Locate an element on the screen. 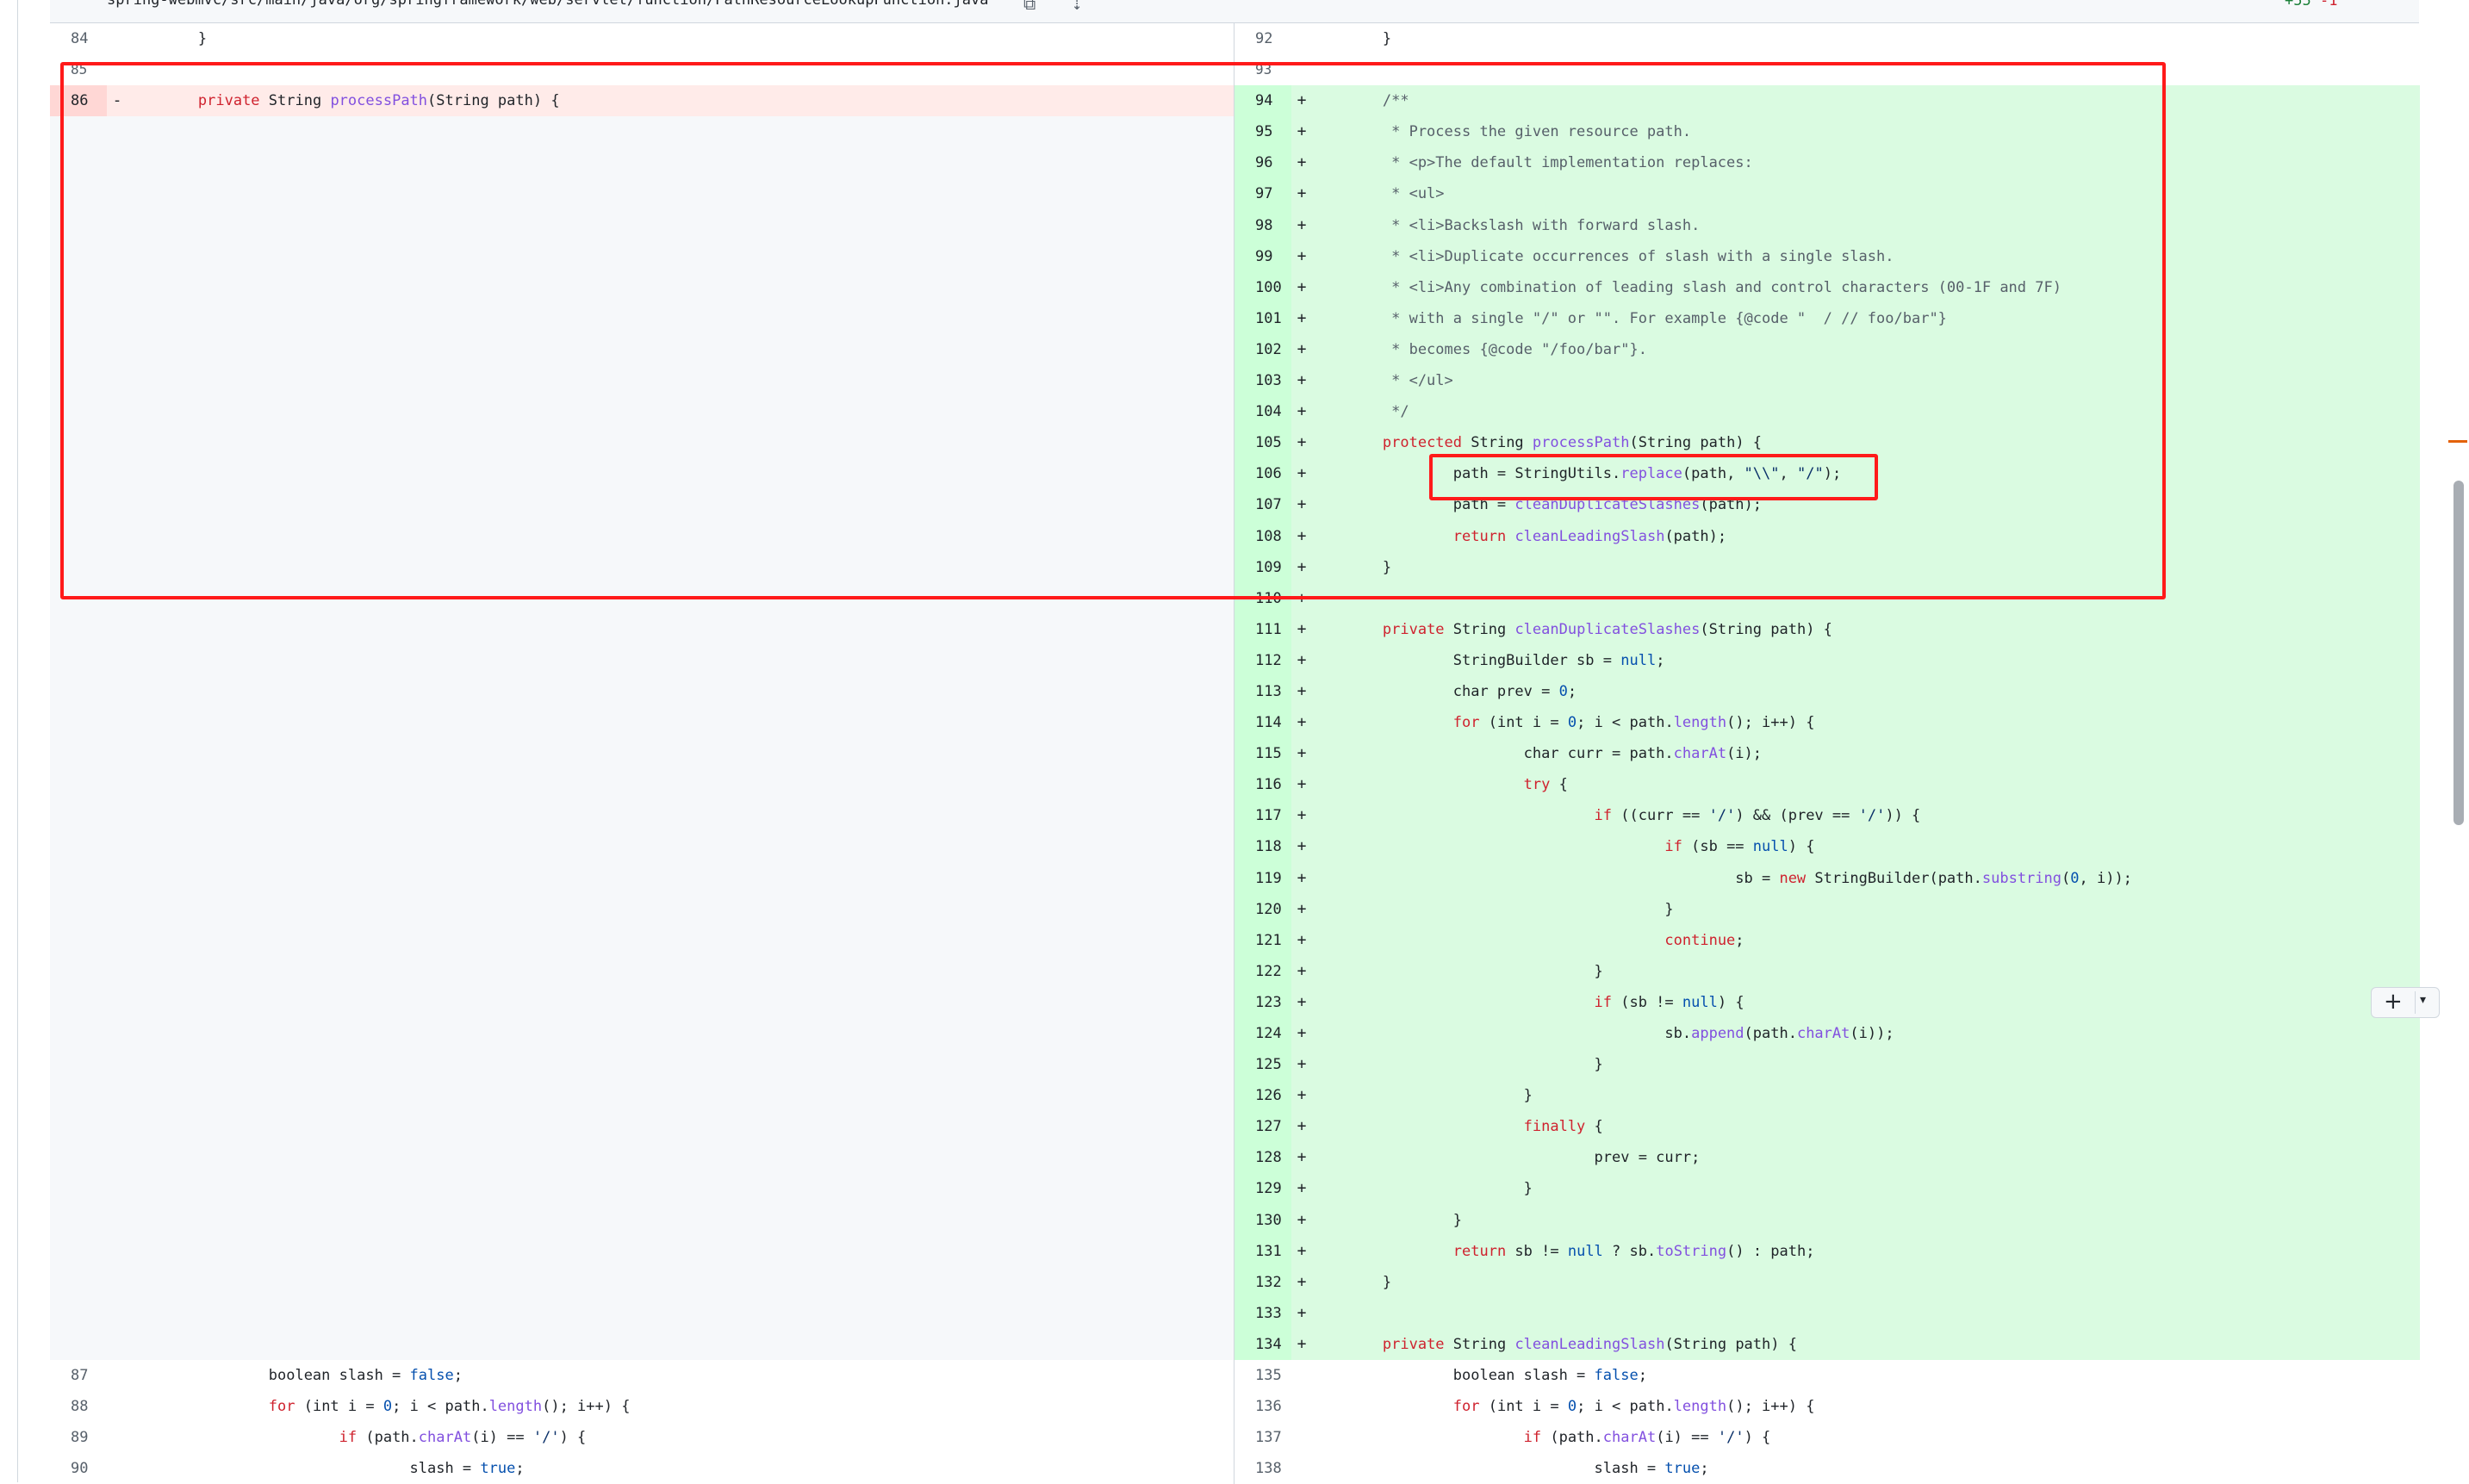 Image resolution: width=2469 pixels, height=1484 pixels. right-line: 125 + } is located at coordinates (1827, 1065).